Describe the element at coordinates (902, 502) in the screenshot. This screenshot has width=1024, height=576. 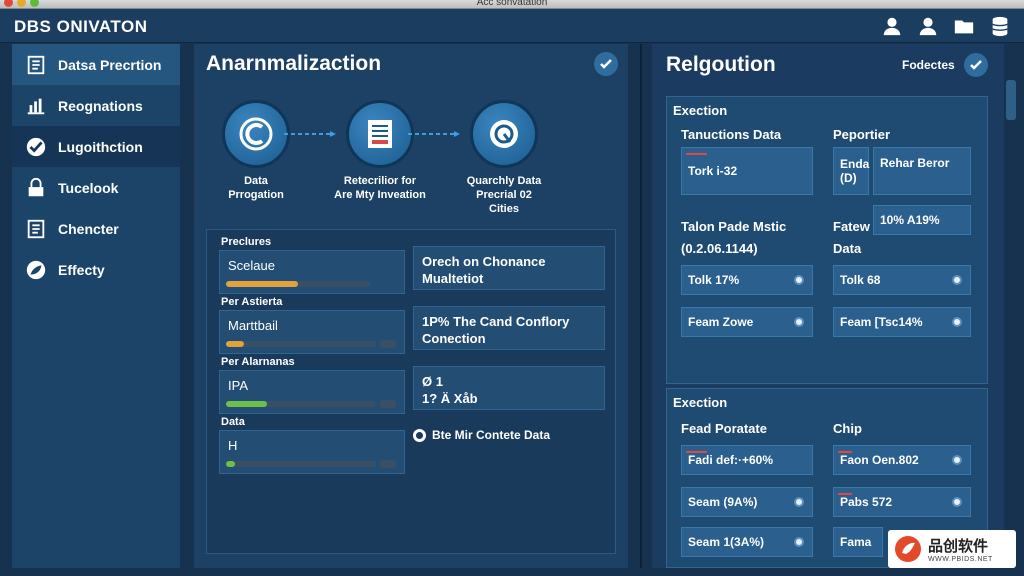
I see `data-card: ▬▬ Pabs 572` at that location.